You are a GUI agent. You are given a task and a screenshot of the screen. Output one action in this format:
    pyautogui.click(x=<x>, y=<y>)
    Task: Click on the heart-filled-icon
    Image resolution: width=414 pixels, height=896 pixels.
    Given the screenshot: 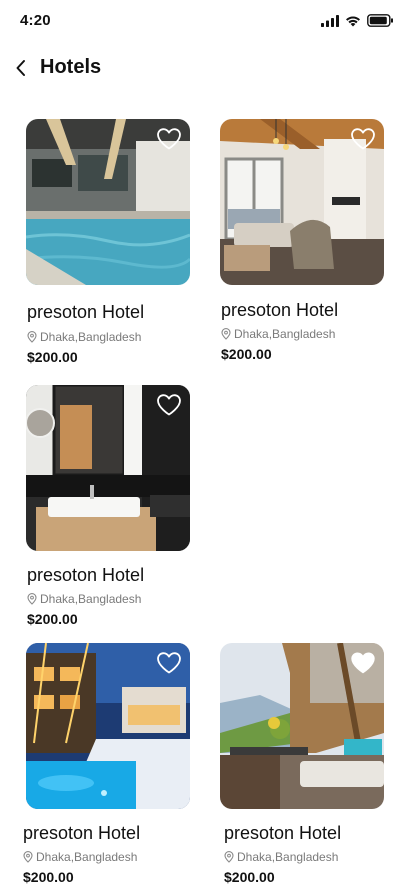 What is the action you would take?
    pyautogui.click(x=363, y=663)
    